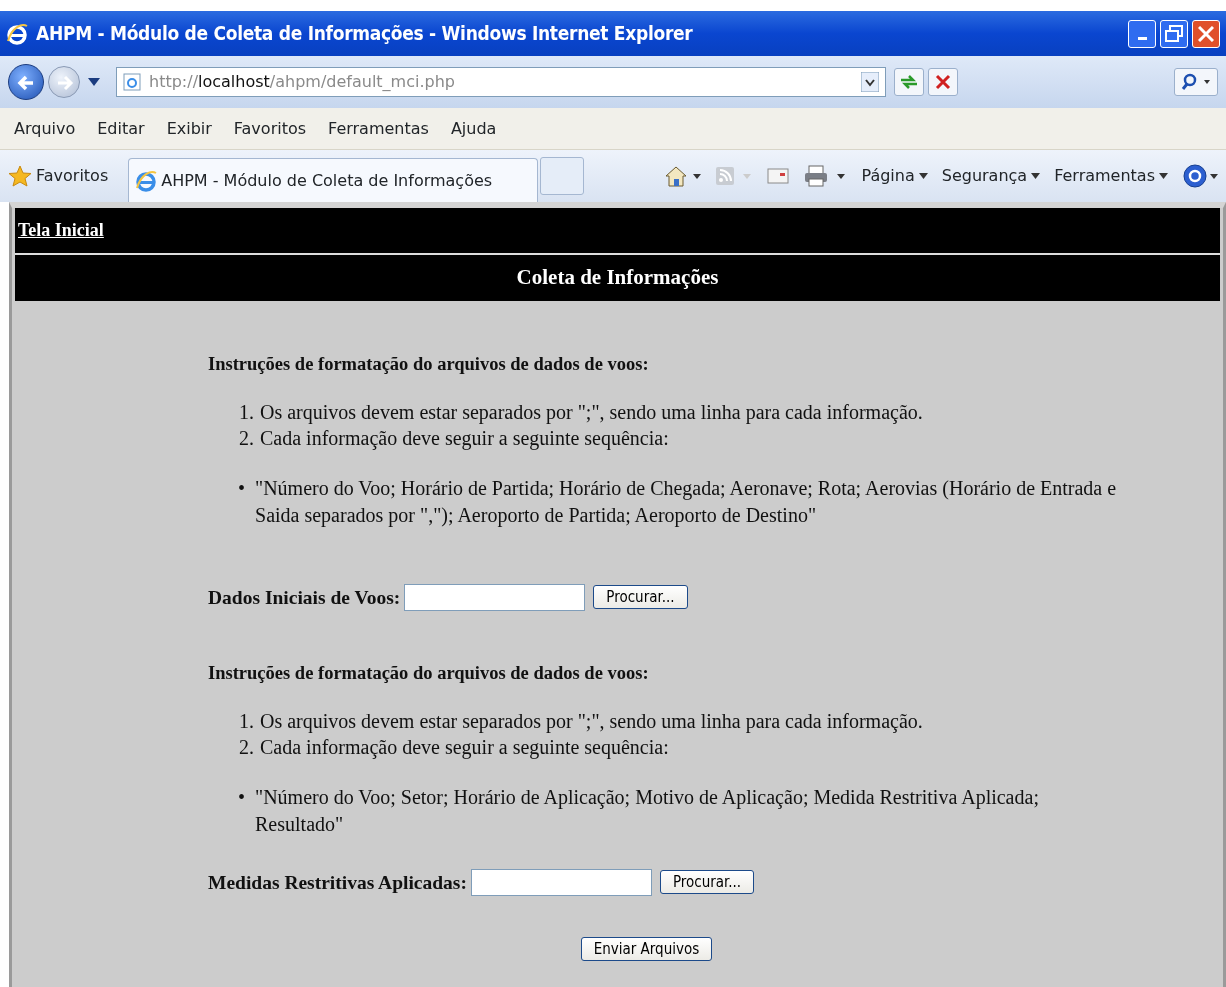 The width and height of the screenshot is (1226, 987). I want to click on mail-icon, so click(778, 176).